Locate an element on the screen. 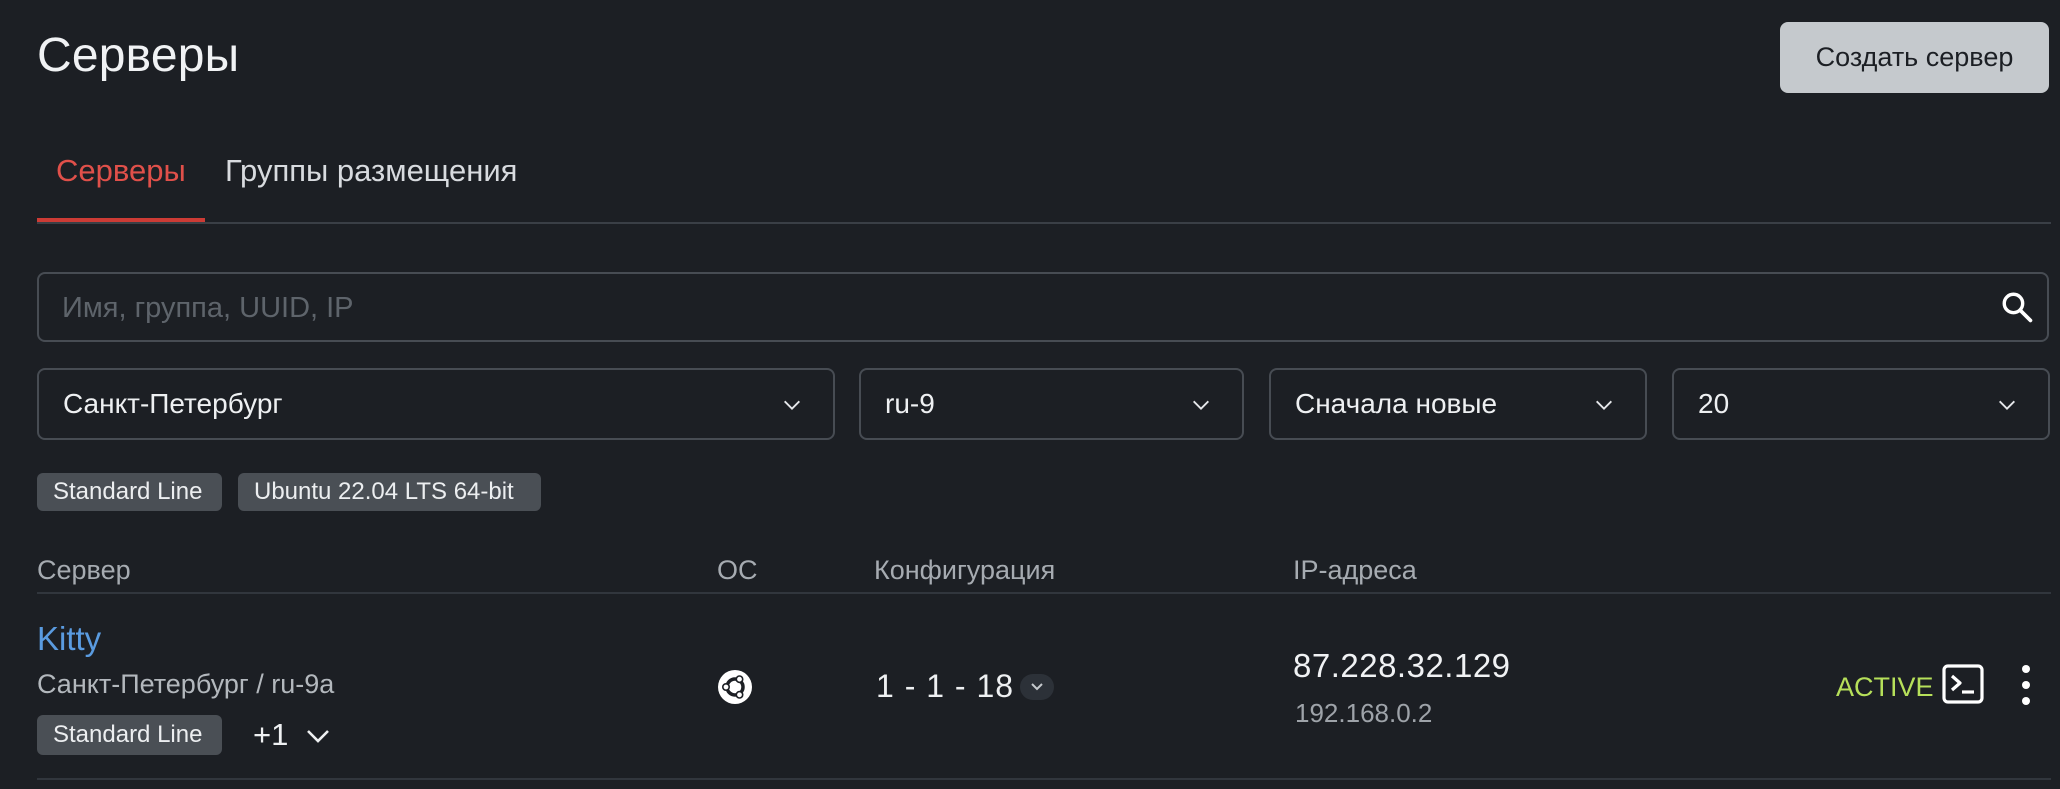 This screenshot has height=789, width=2060. filter-chip-standard-line: Standard Line is located at coordinates (129, 492).